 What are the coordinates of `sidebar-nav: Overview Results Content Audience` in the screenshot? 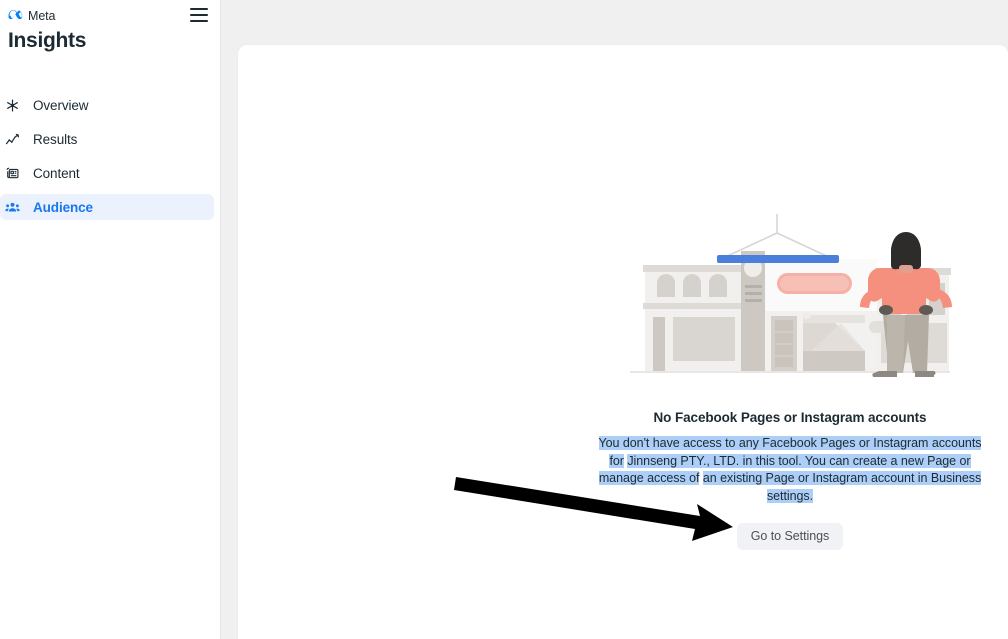 It's located at (110, 160).